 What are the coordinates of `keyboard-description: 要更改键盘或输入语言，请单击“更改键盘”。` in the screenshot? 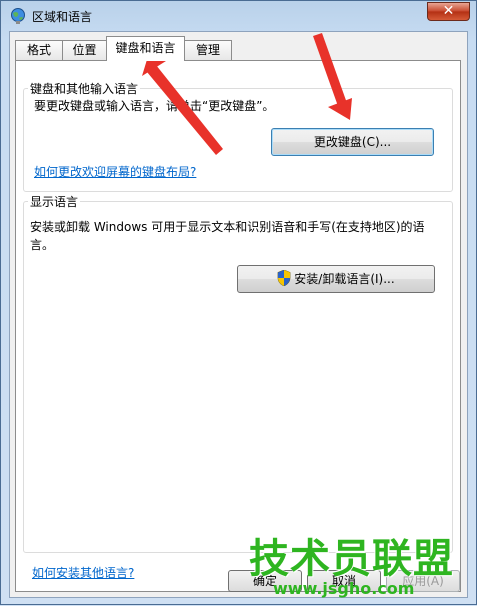 It's located at (154, 106).